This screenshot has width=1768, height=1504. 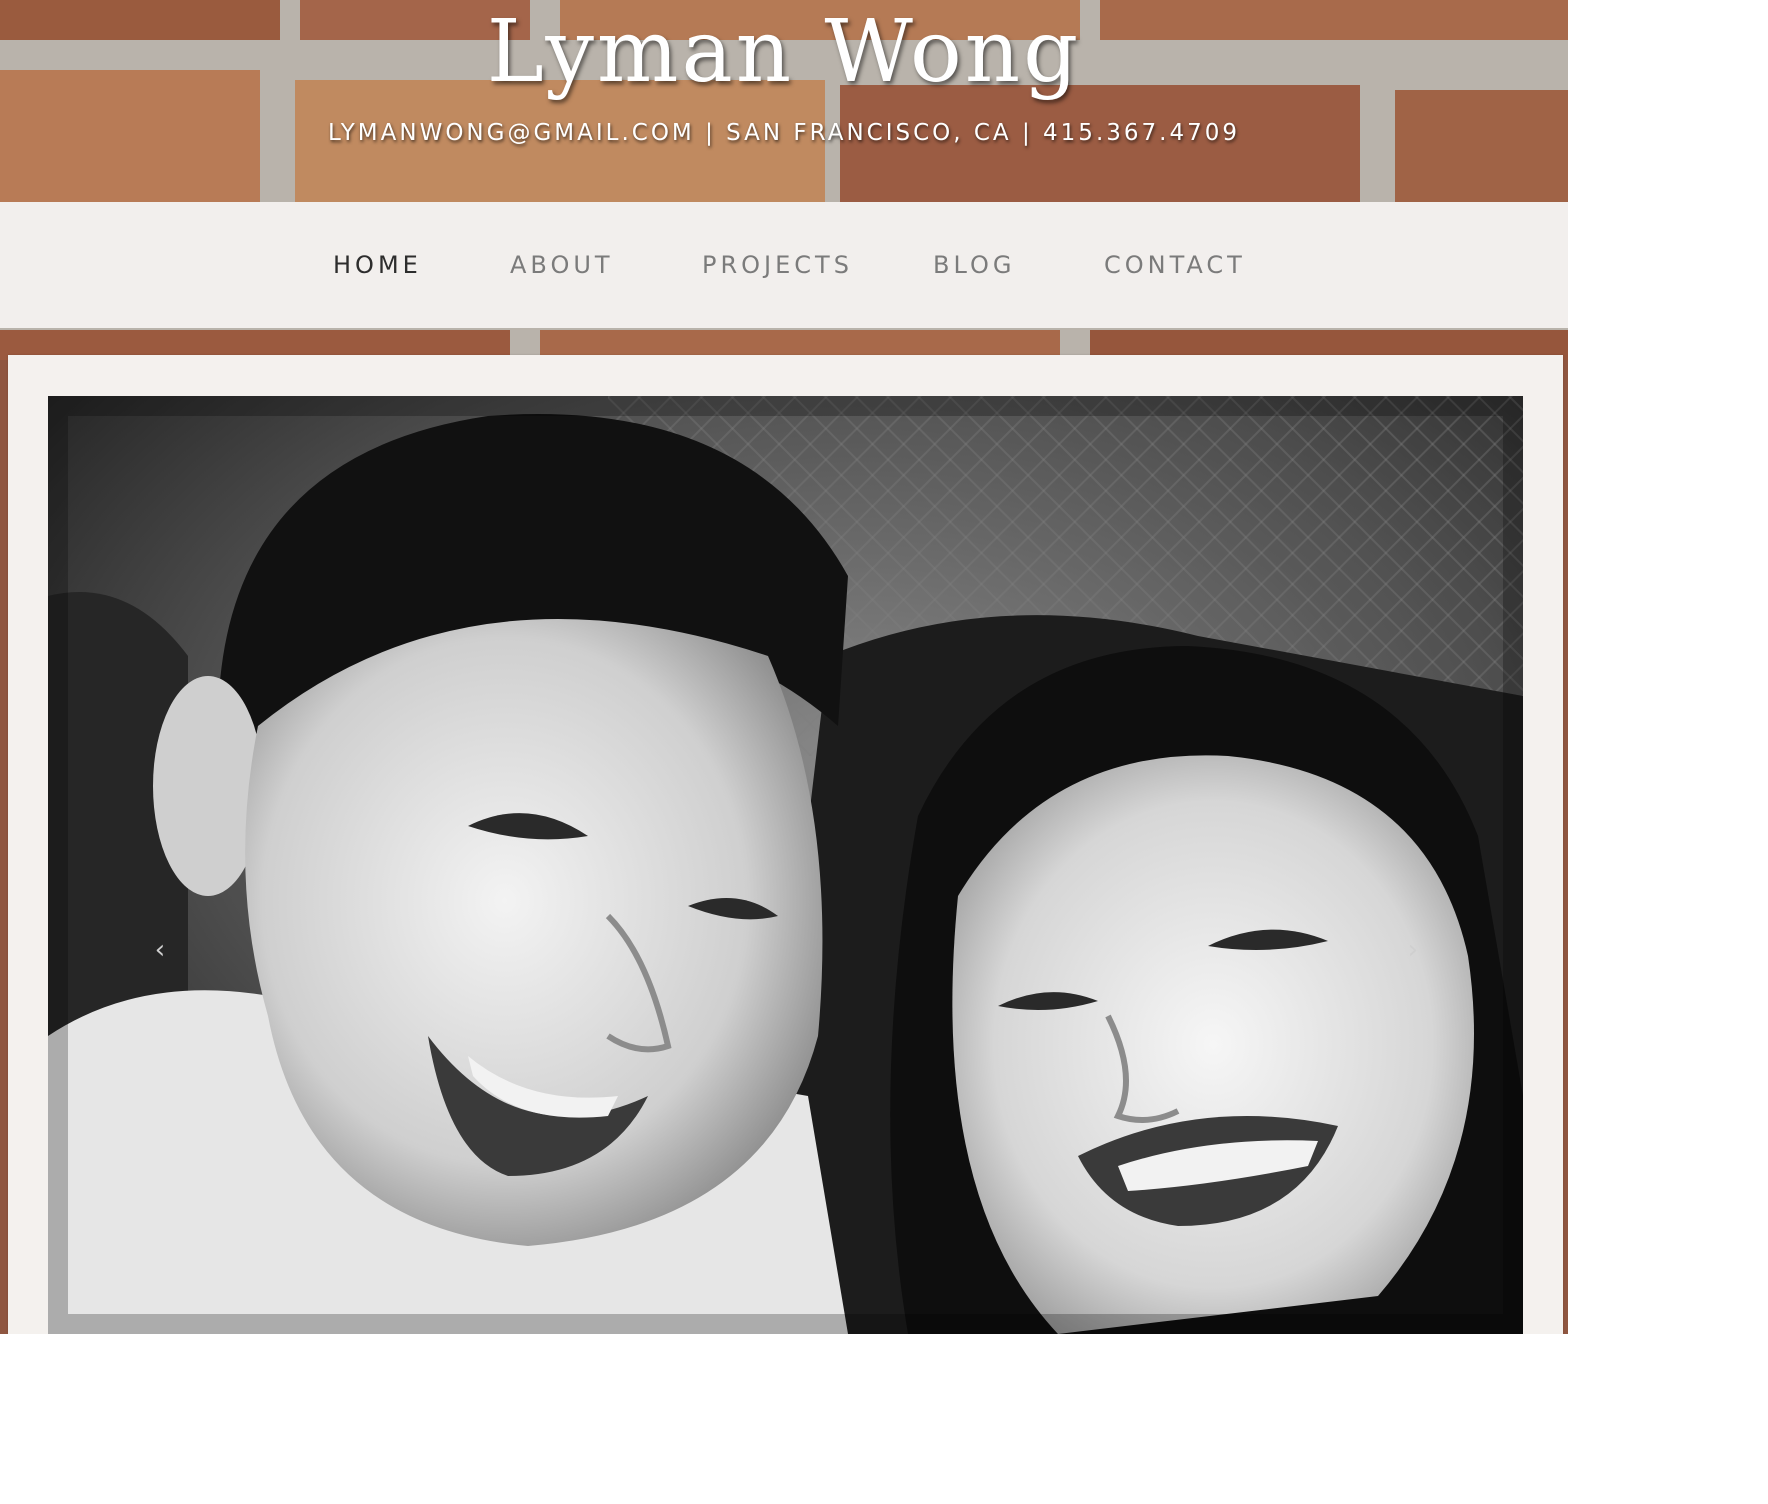 I want to click on site-title: Lyman Wong, so click(x=784, y=52).